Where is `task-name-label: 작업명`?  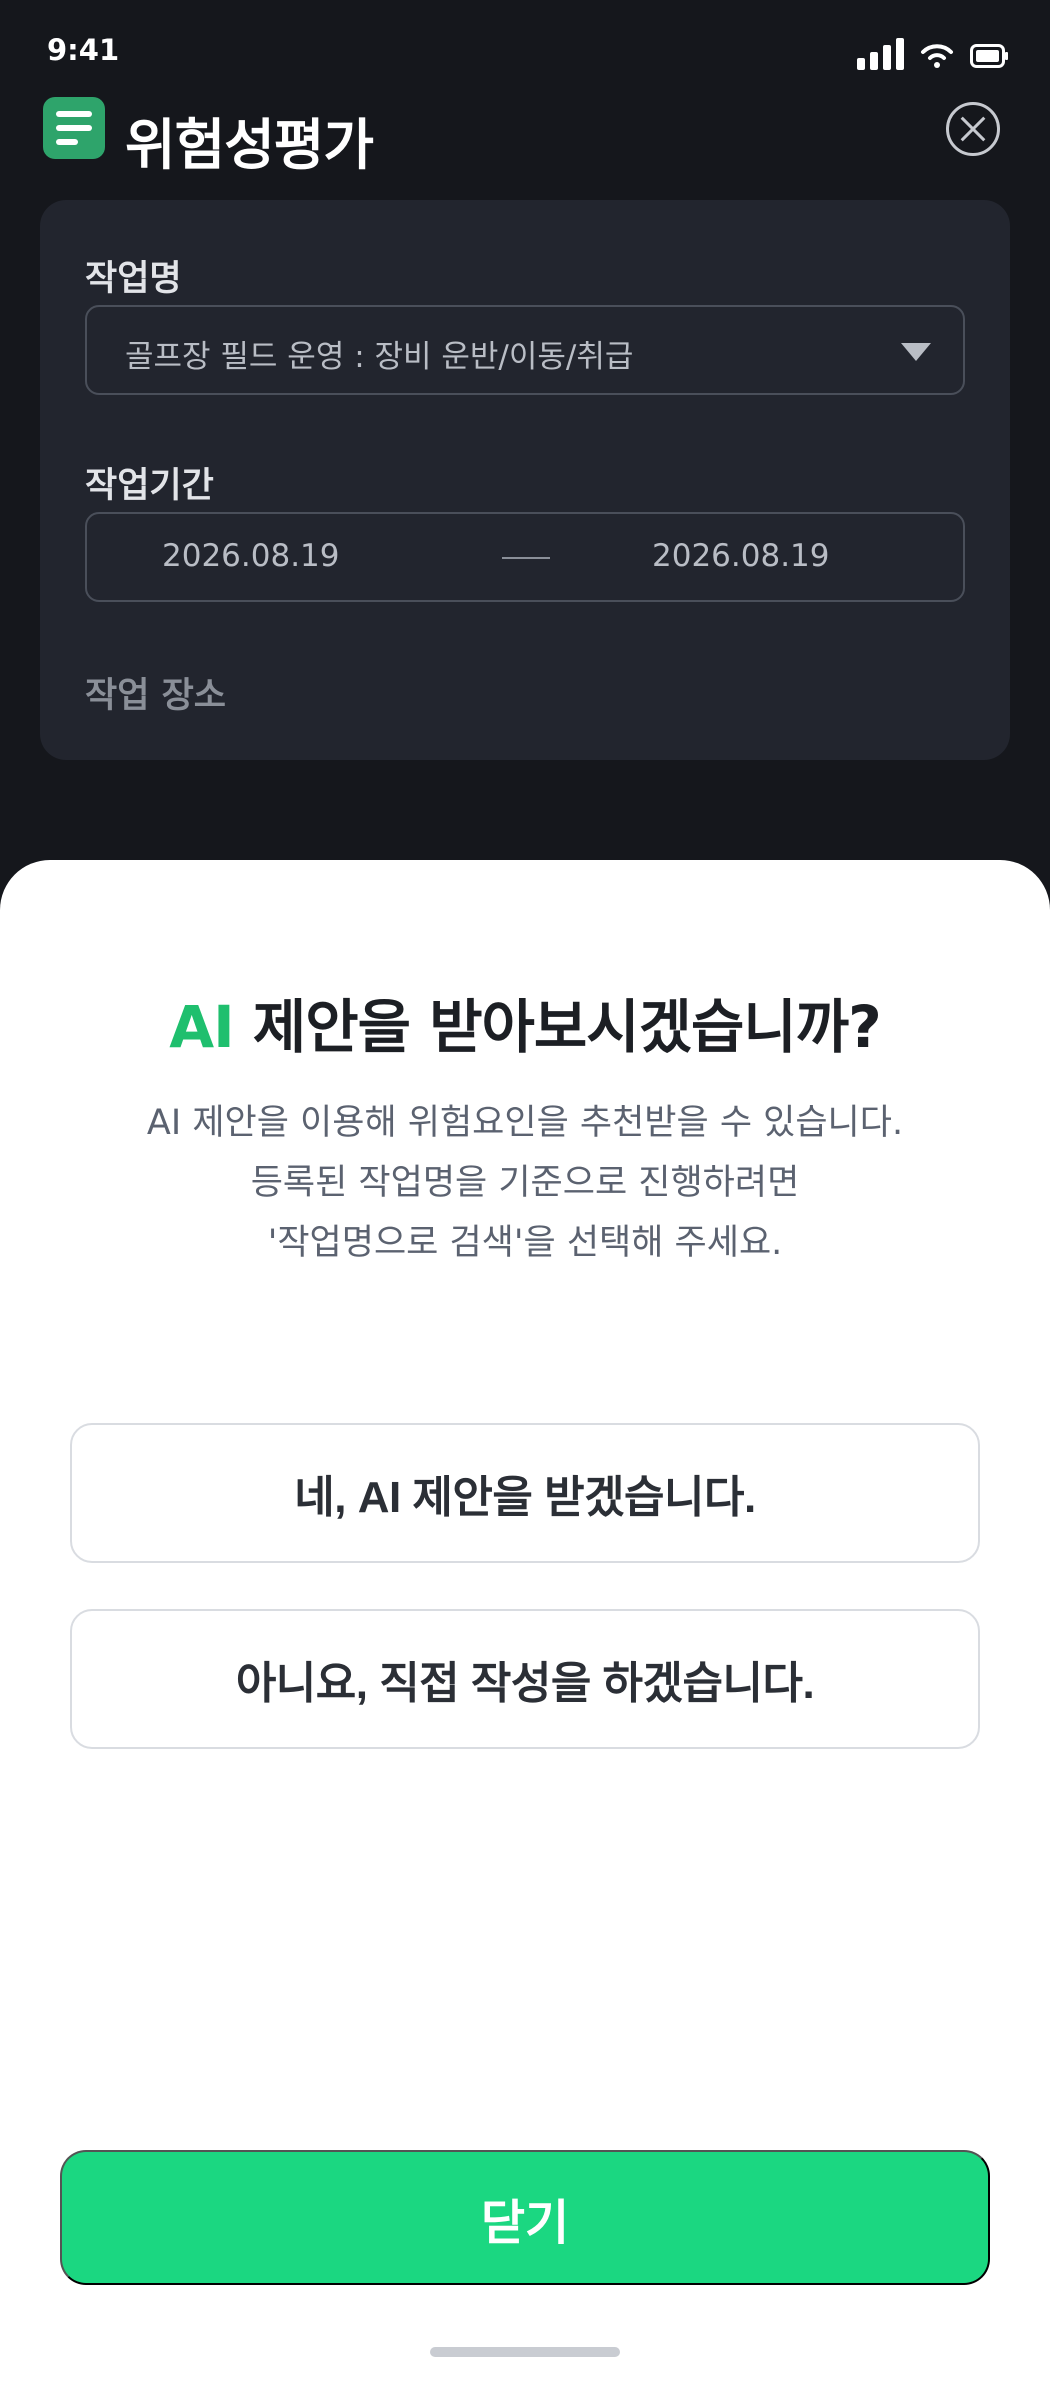 task-name-label: 작업명 is located at coordinates (133, 279).